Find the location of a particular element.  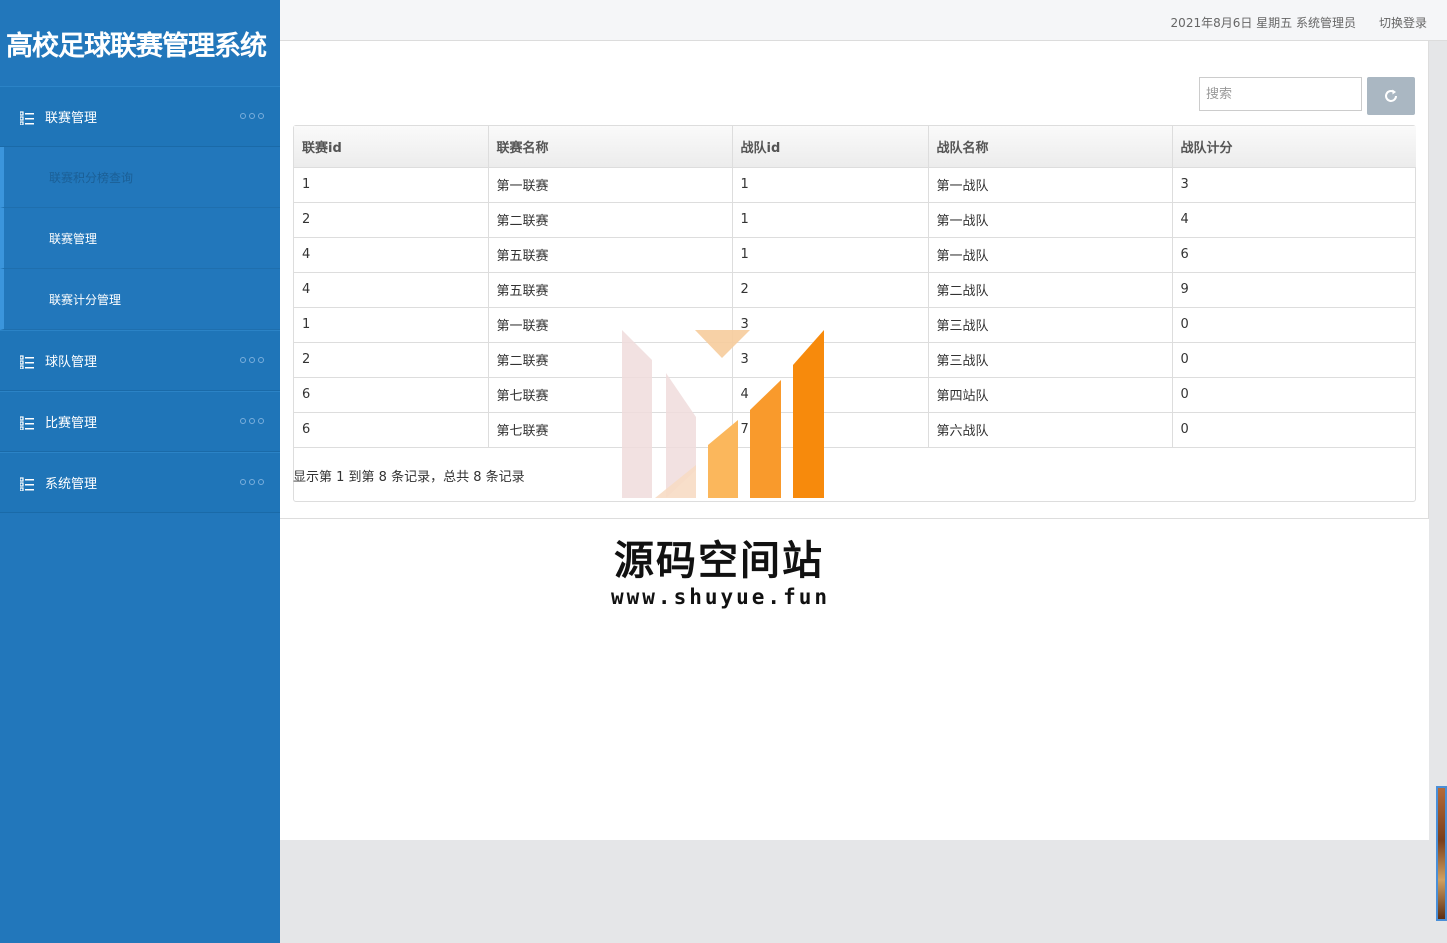

search-input is located at coordinates (1280, 94).